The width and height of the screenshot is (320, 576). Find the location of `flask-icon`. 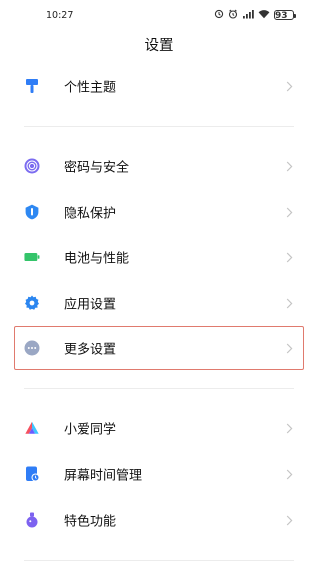

flask-icon is located at coordinates (32, 520).